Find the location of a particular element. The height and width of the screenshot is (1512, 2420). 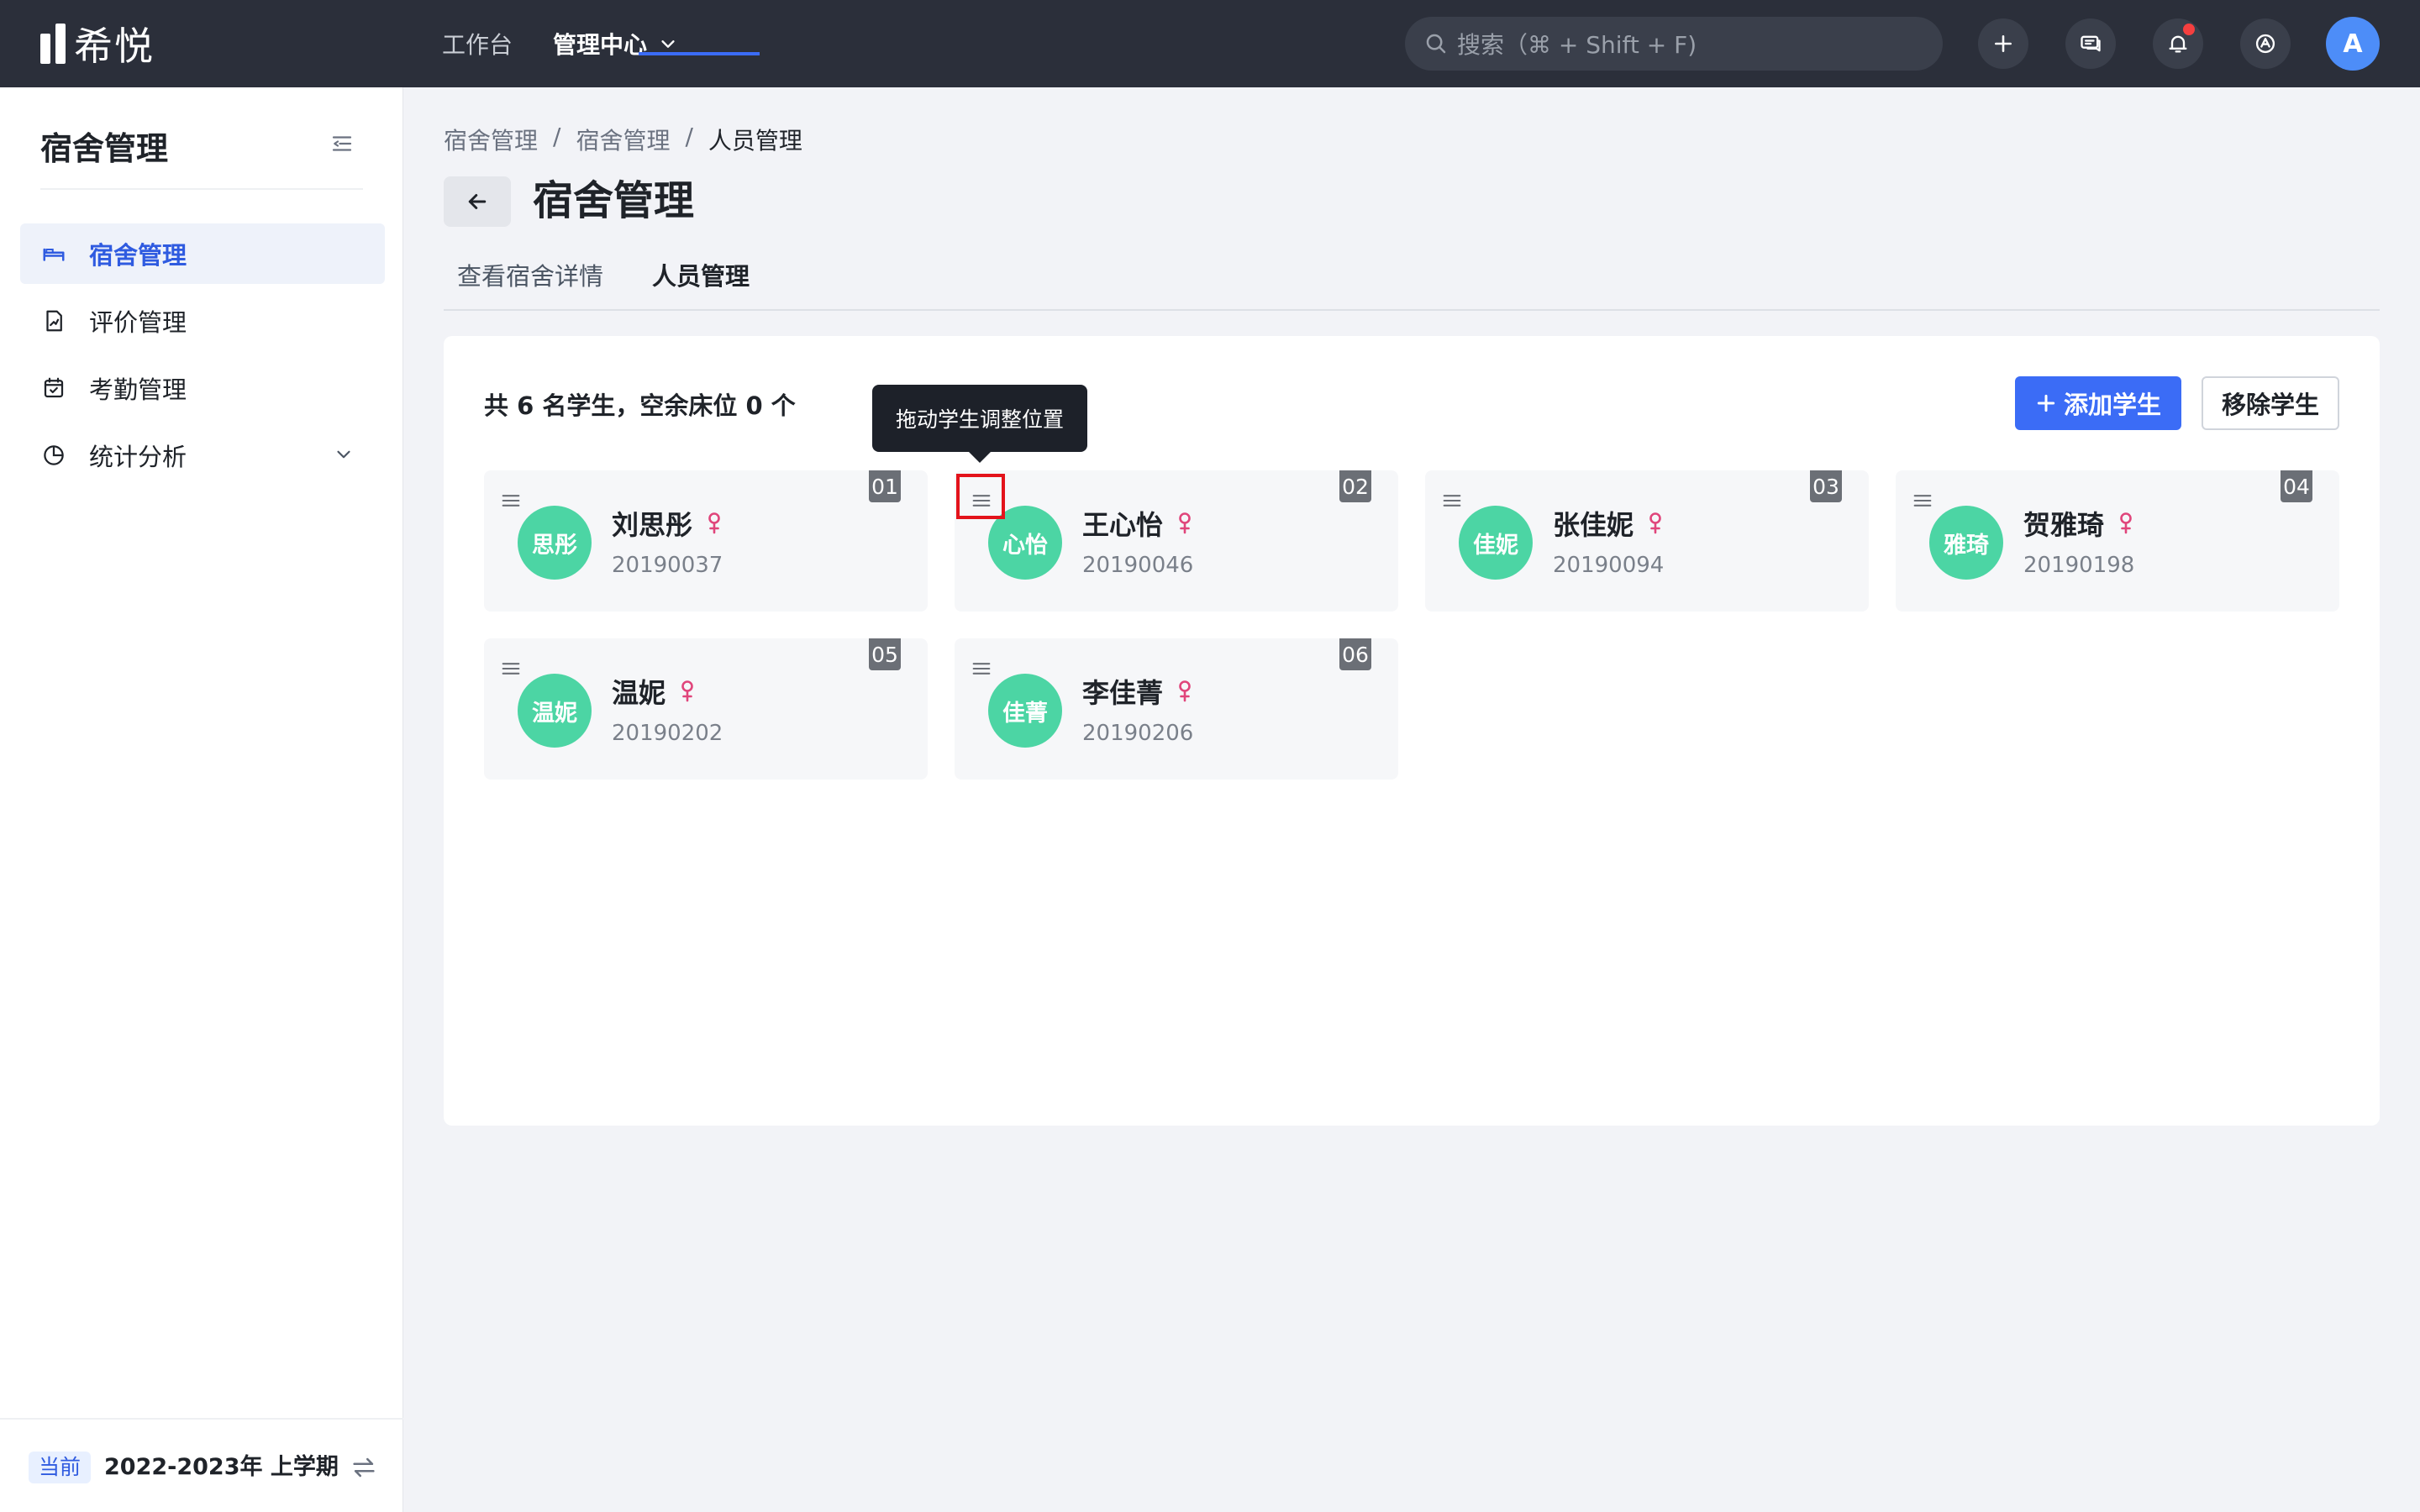

active-tab-indicator is located at coordinates (699, 53).